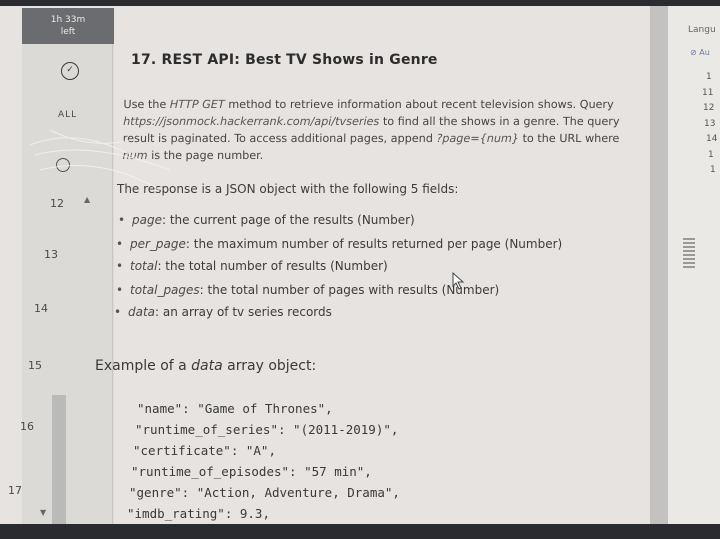 Image resolution: width=720 pixels, height=539 pixels. I want to click on line-number: 13, so click(51, 254).